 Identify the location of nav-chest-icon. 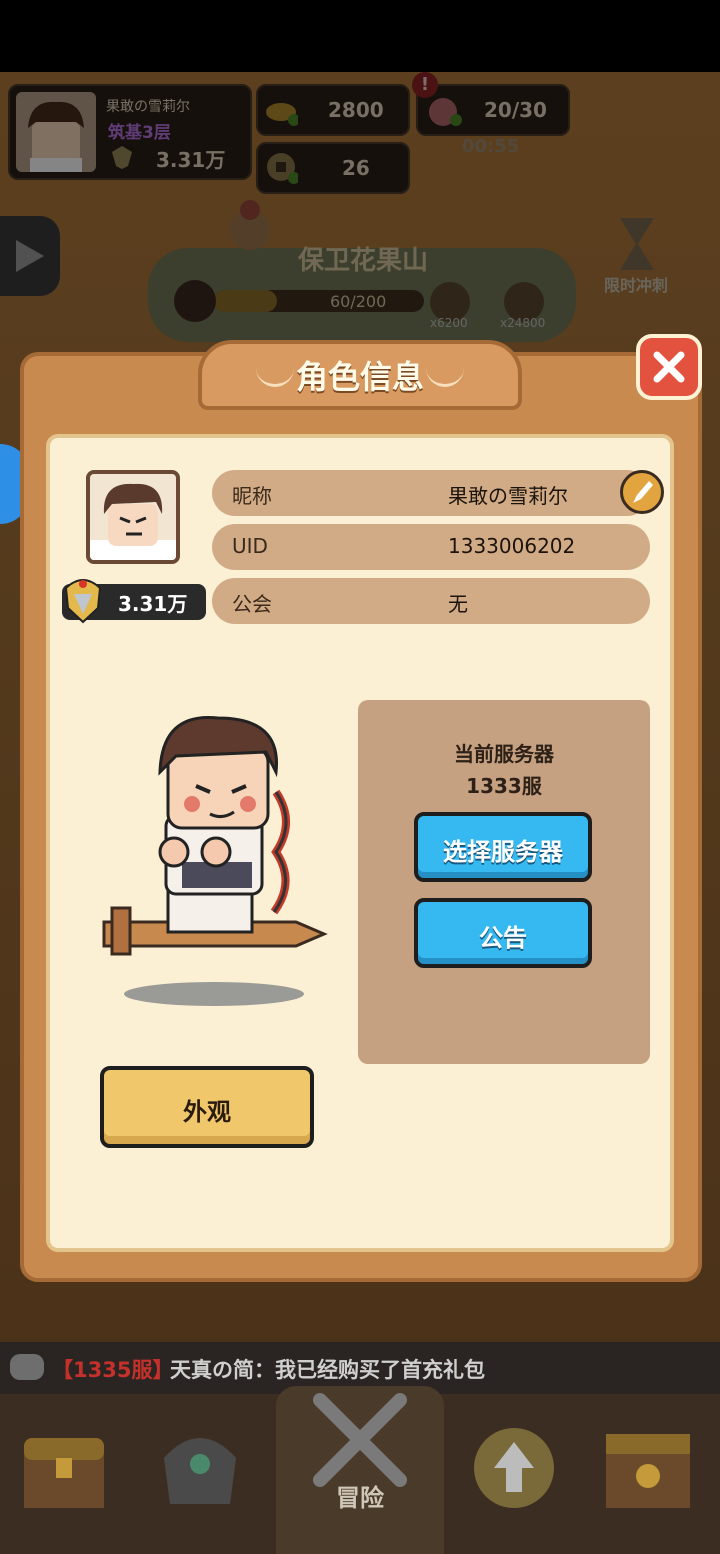
(64, 1468).